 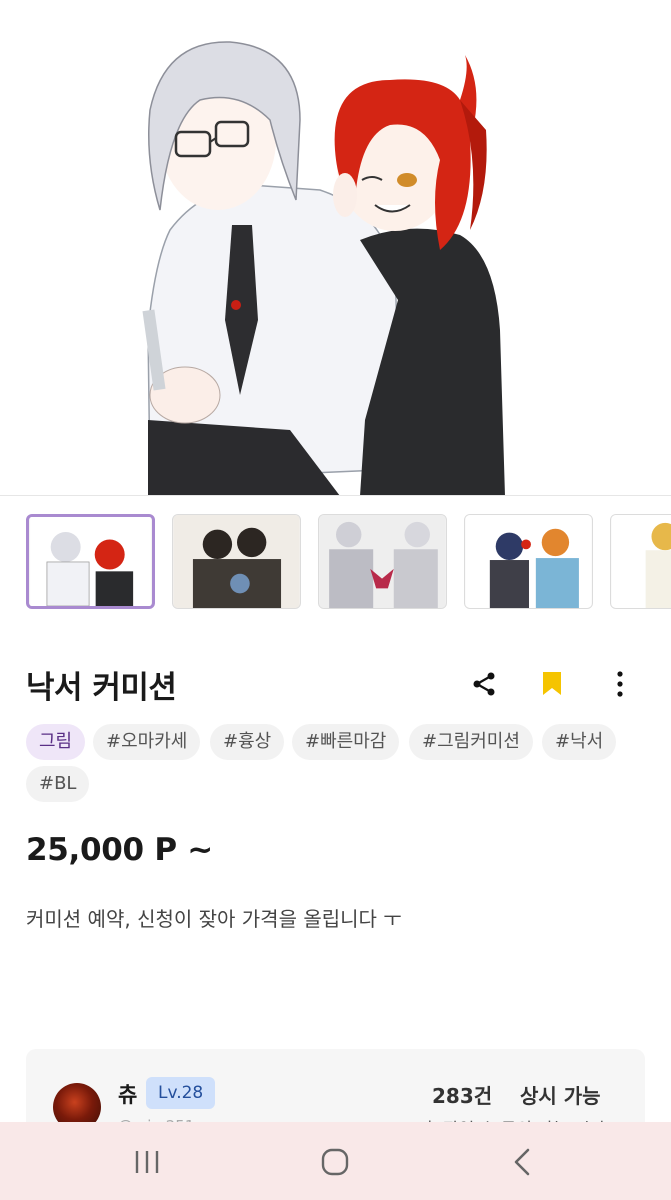 I want to click on back-button, so click(x=522, y=1162).